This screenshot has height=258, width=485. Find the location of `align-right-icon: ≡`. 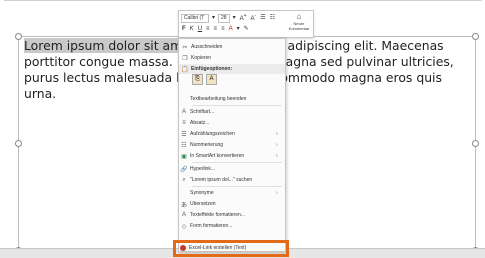

align-right-icon: ≡ is located at coordinates (223, 29).